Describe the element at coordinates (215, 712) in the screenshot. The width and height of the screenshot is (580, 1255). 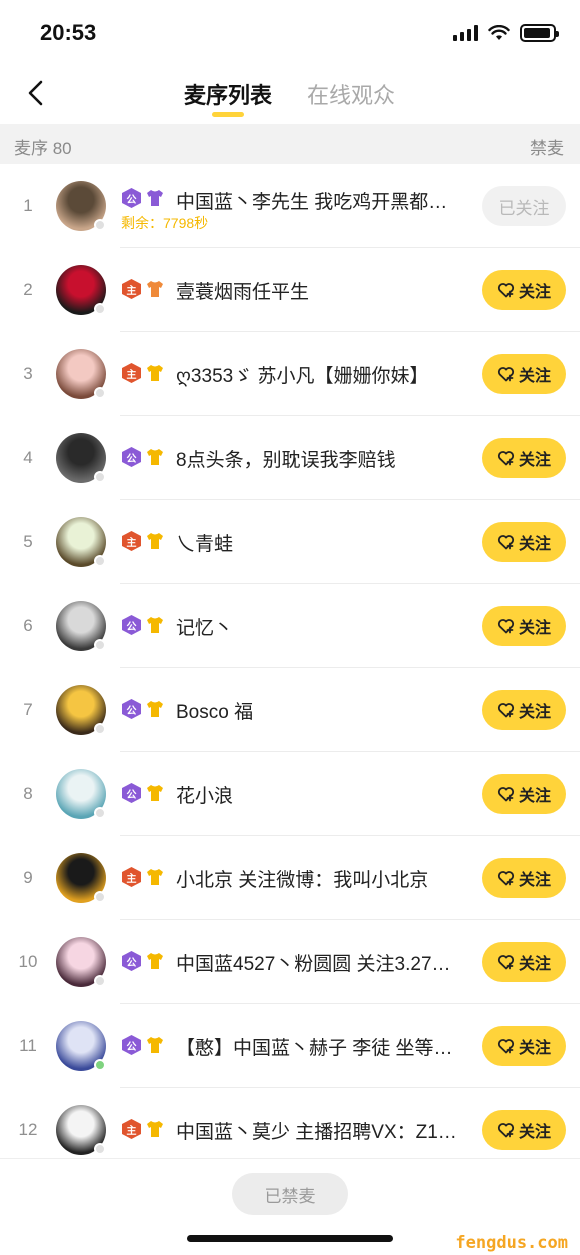
I see `username: Bosco 福` at that location.